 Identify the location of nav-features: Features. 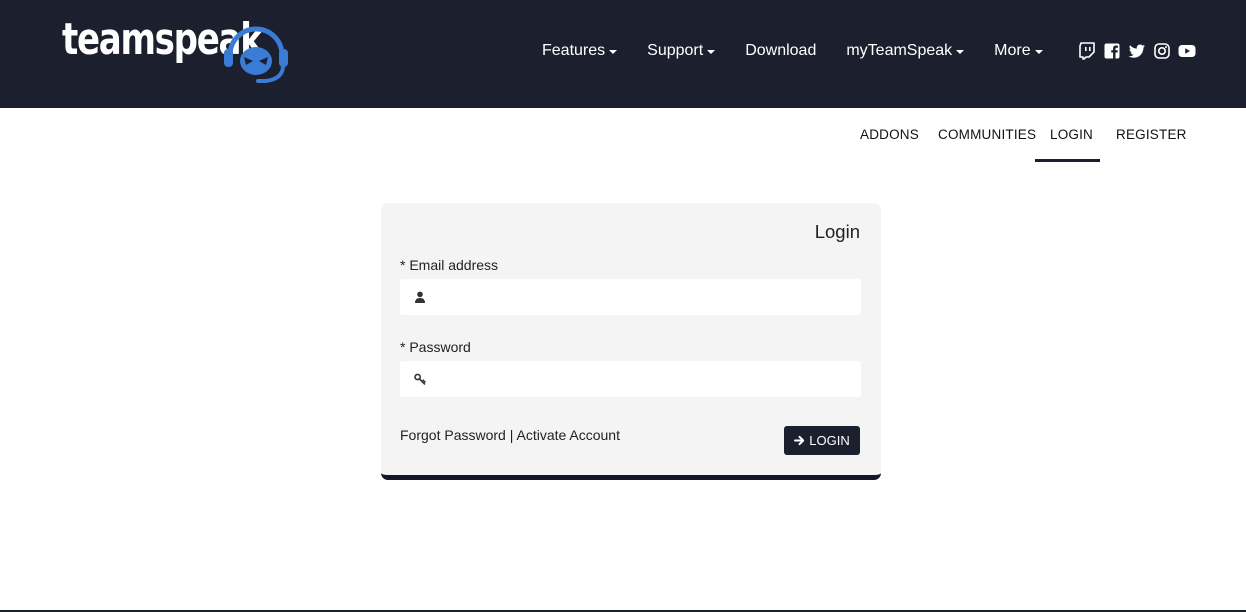
(580, 51).